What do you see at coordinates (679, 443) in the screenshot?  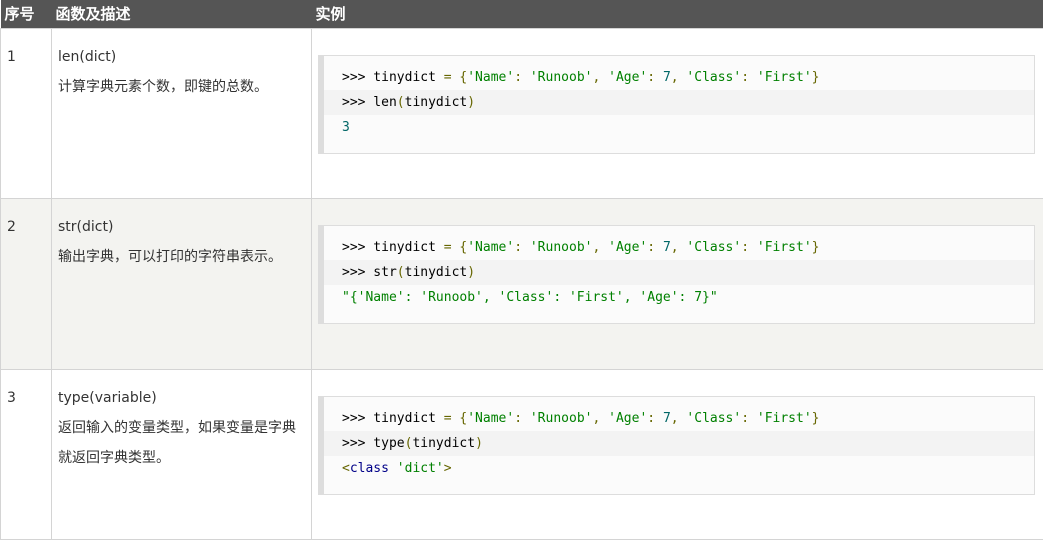 I see `code-line: >>> type(tinydict)` at bounding box center [679, 443].